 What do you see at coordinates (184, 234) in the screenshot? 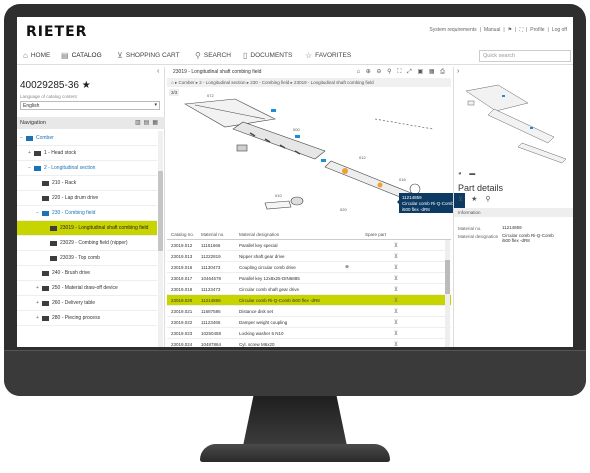
I see `col-catalog-no: Catalog no.` at bounding box center [184, 234].